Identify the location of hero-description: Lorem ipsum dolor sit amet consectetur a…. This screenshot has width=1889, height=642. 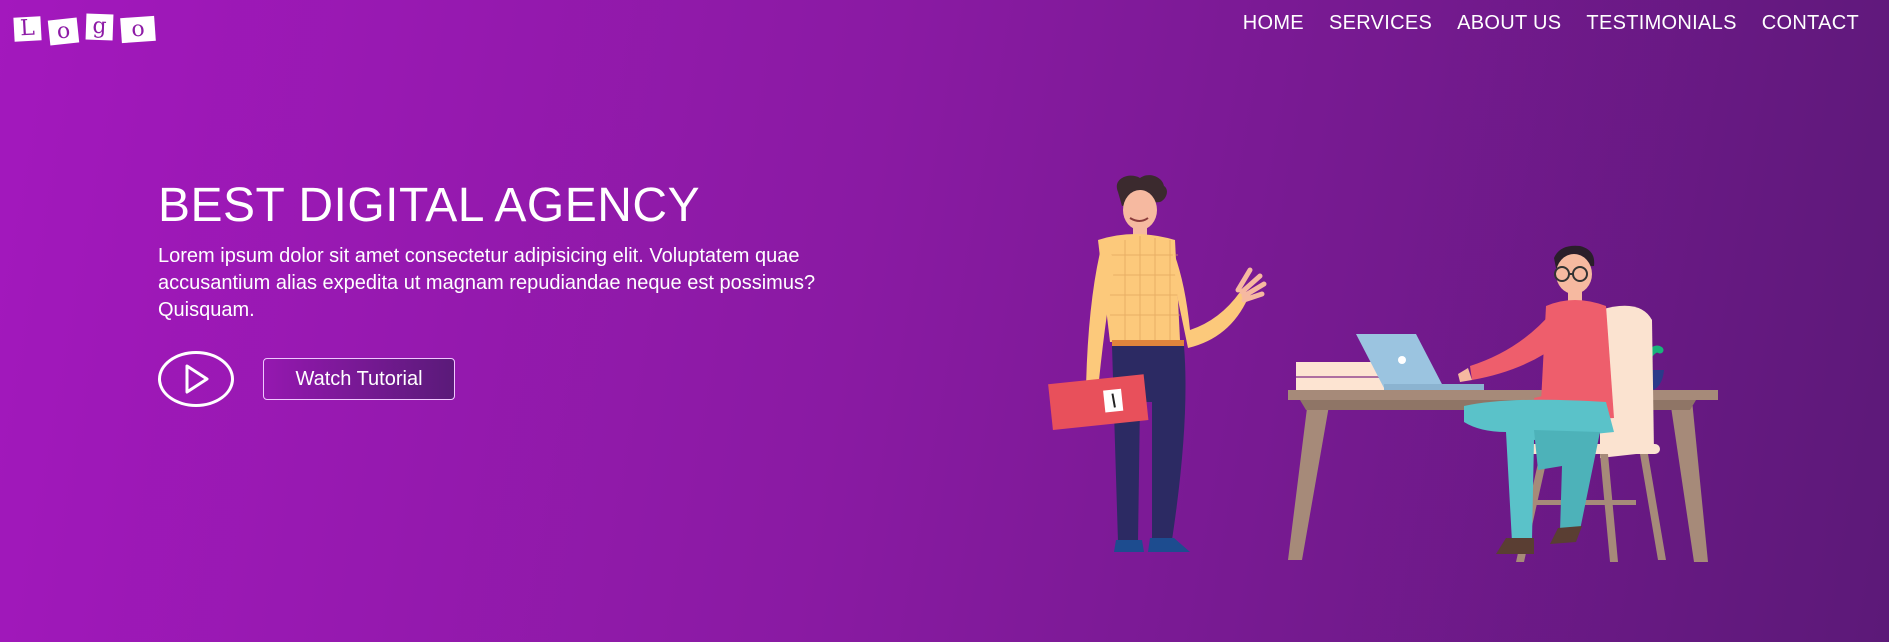
(487, 283).